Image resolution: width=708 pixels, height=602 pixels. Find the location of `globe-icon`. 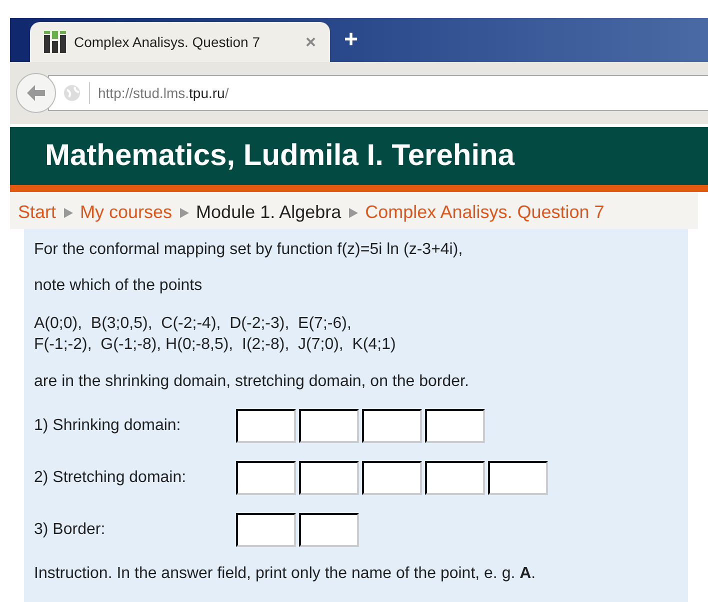

globe-icon is located at coordinates (72, 93).